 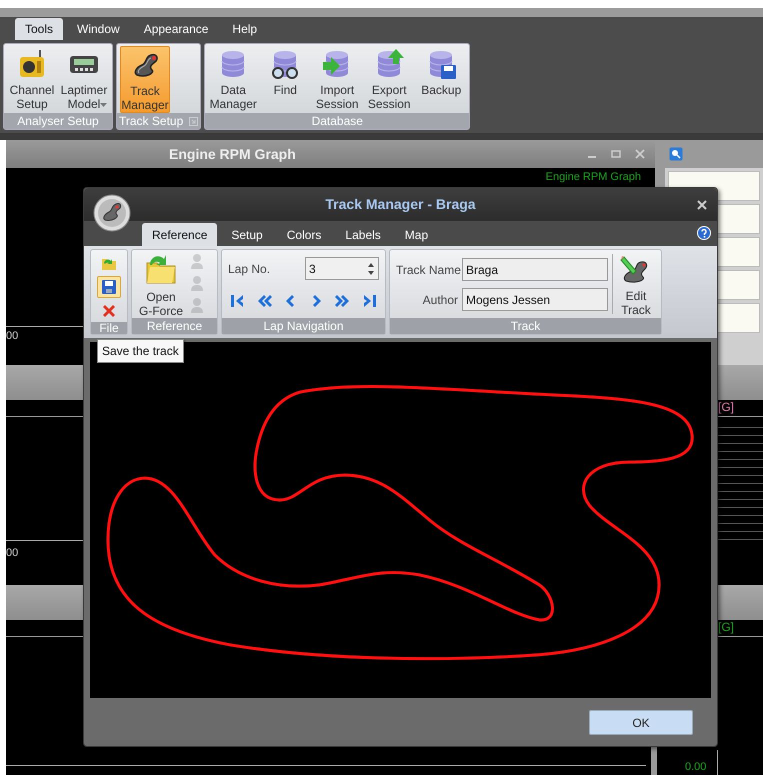 I want to click on field-label: Author, so click(x=440, y=300).